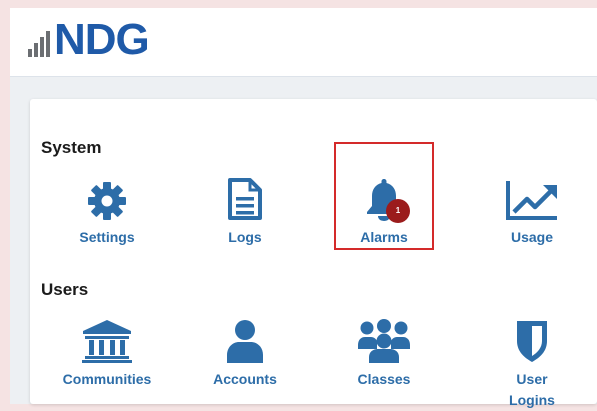 The width and height of the screenshot is (597, 411). I want to click on line-chart-icon, so click(532, 197).